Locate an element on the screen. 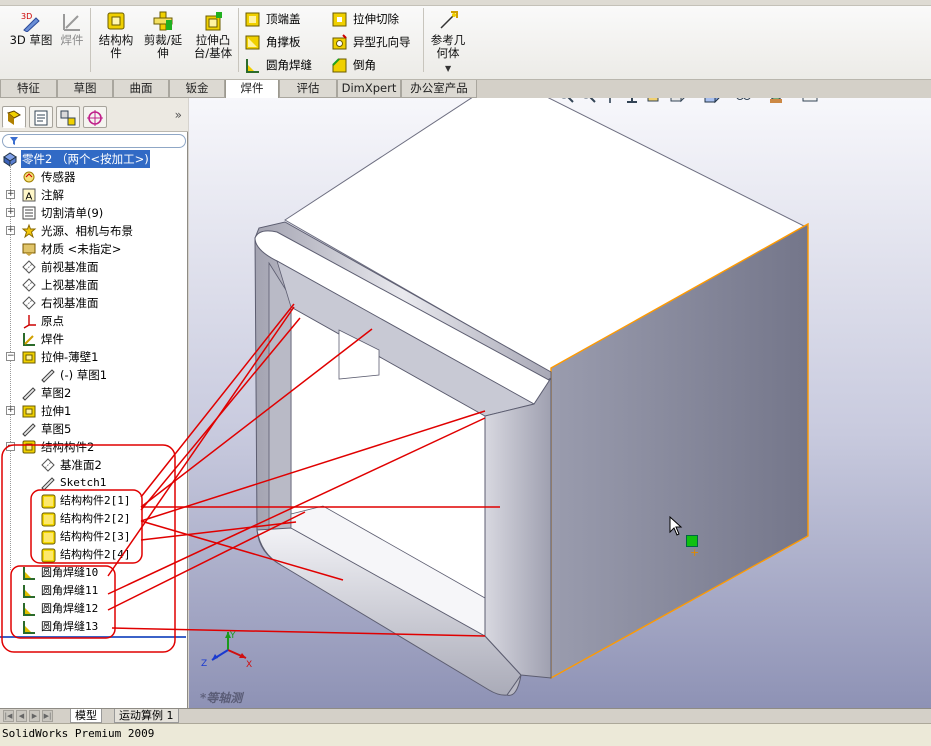 The width and height of the screenshot is (931, 746). tab-surfaces: 曲面 is located at coordinates (141, 89).